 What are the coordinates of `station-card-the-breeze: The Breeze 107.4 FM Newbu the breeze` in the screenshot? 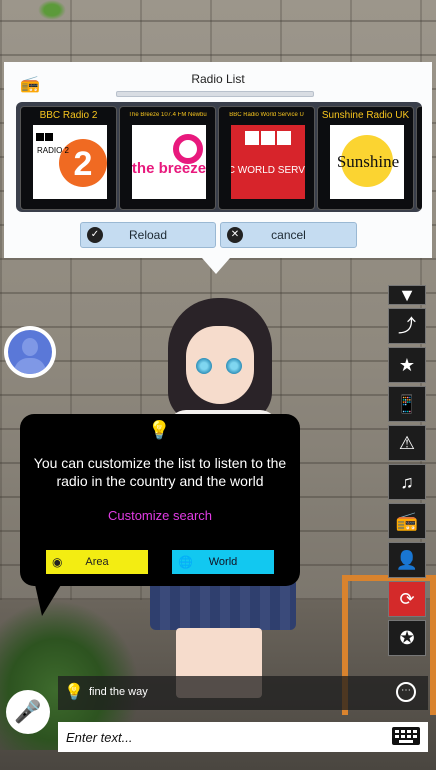 It's located at (167, 158).